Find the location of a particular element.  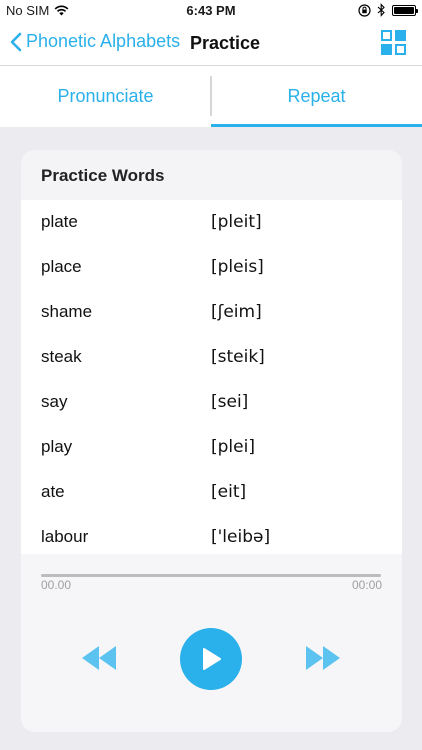

lock-rotation-icon is located at coordinates (364, 10).